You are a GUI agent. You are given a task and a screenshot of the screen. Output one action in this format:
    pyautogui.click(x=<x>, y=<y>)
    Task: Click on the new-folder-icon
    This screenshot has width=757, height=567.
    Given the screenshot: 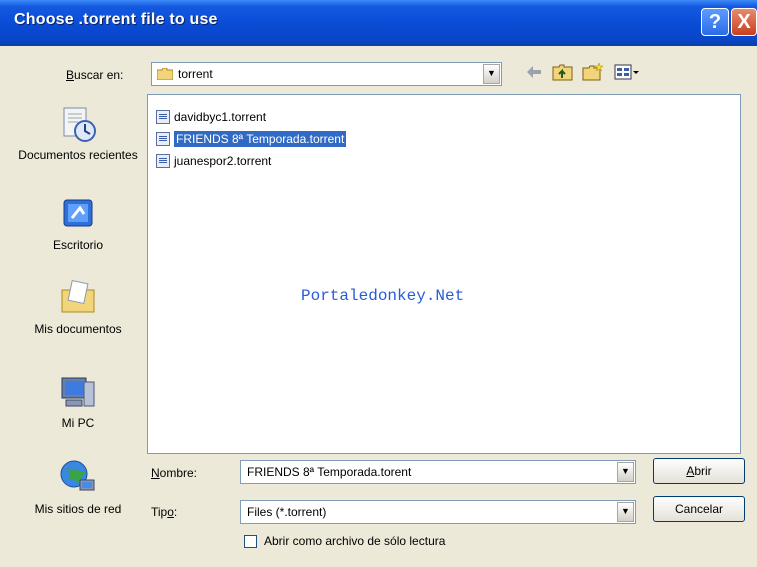 What is the action you would take?
    pyautogui.click(x=593, y=71)
    